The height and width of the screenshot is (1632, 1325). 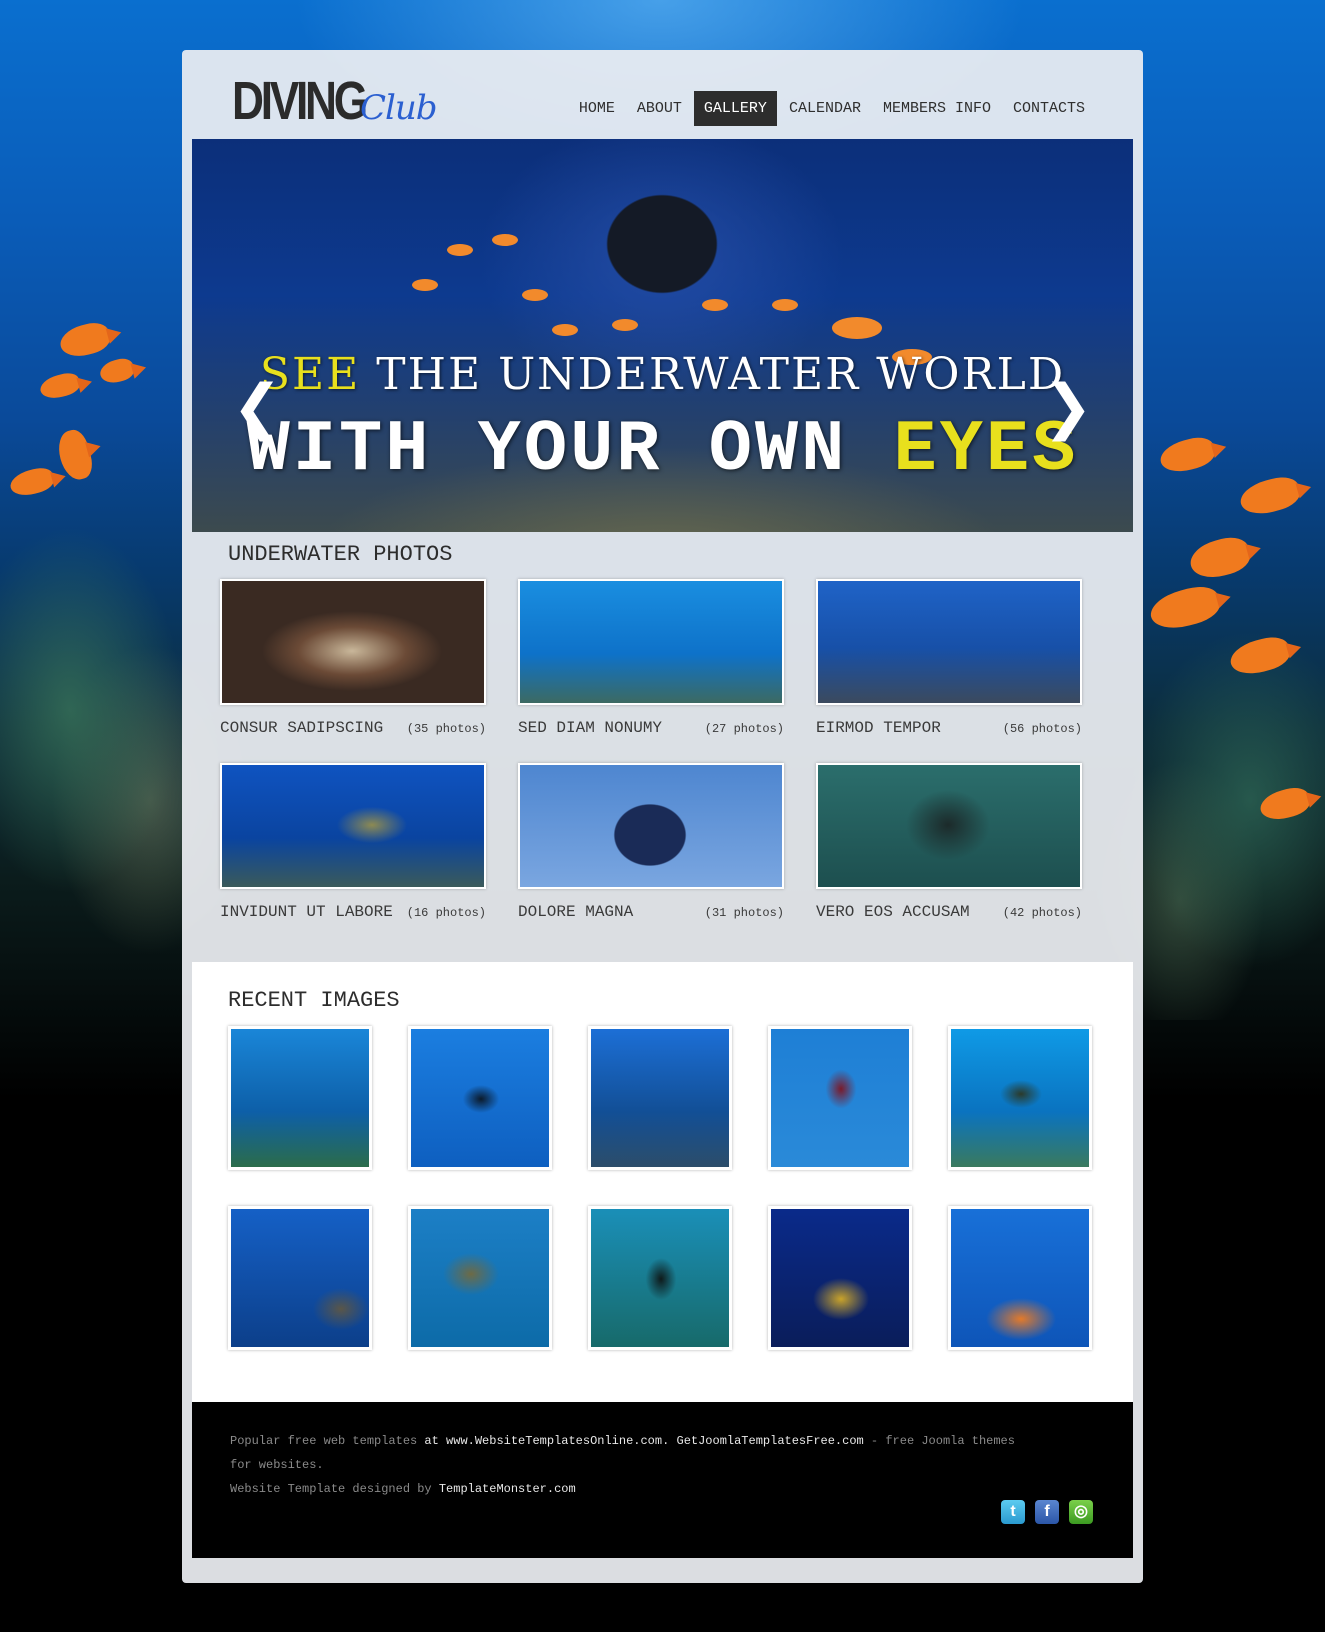 I want to click on nav-contacts: CONTACTS, so click(x=1049, y=108).